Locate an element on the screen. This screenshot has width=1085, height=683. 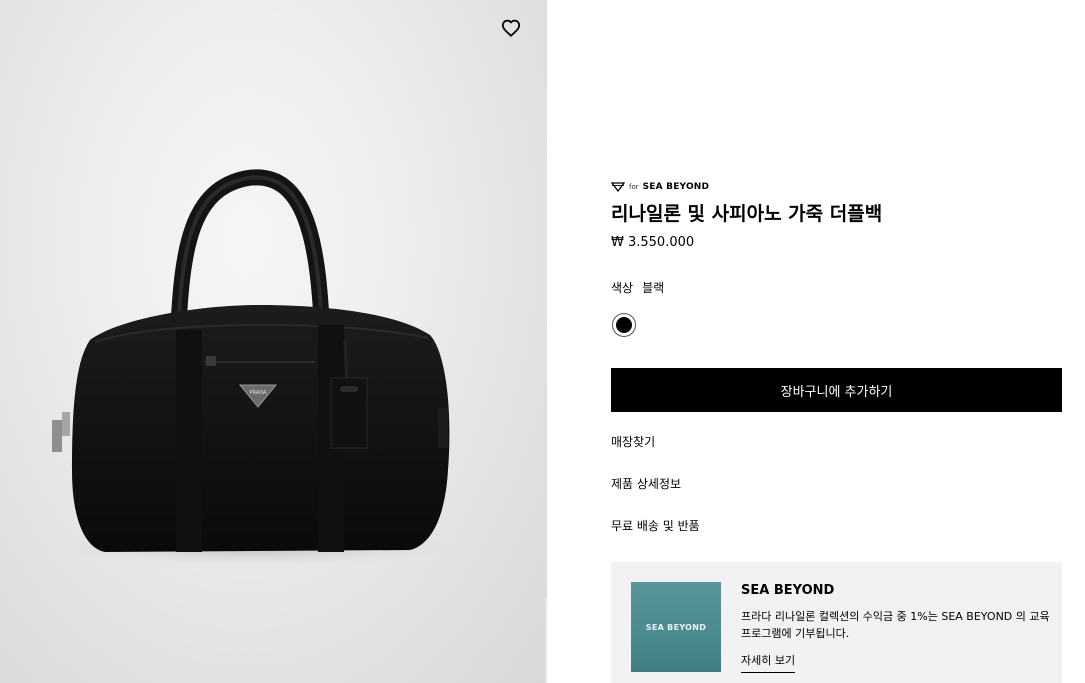
learn-more-link: 자세히 보기 is located at coordinates (768, 662).